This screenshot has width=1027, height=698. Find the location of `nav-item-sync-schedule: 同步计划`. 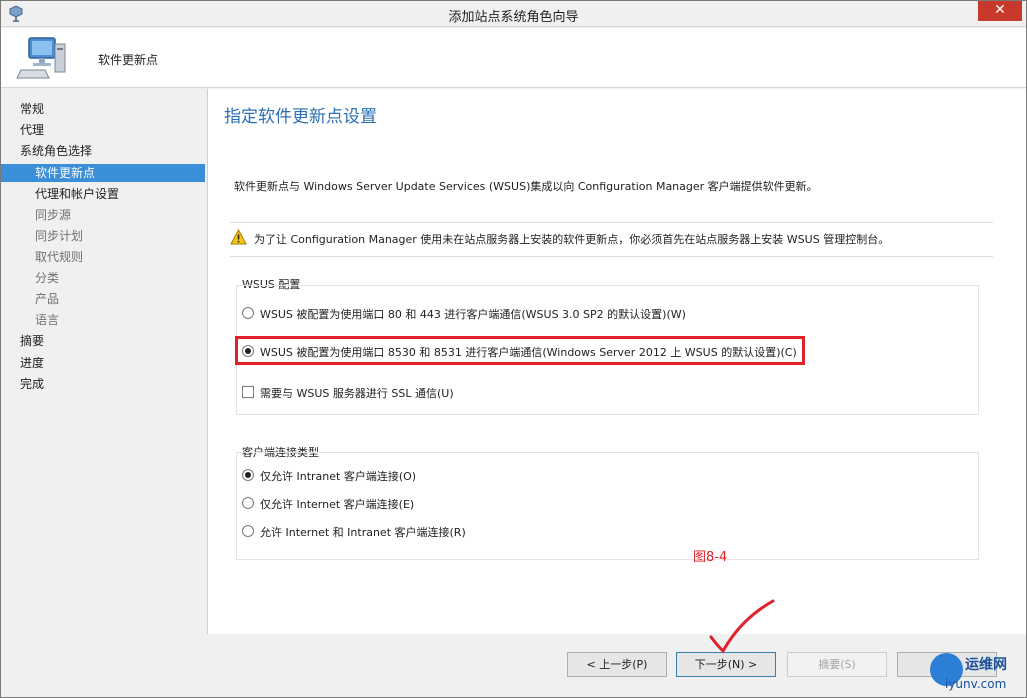

nav-item-sync-schedule: 同步计划 is located at coordinates (103, 236).